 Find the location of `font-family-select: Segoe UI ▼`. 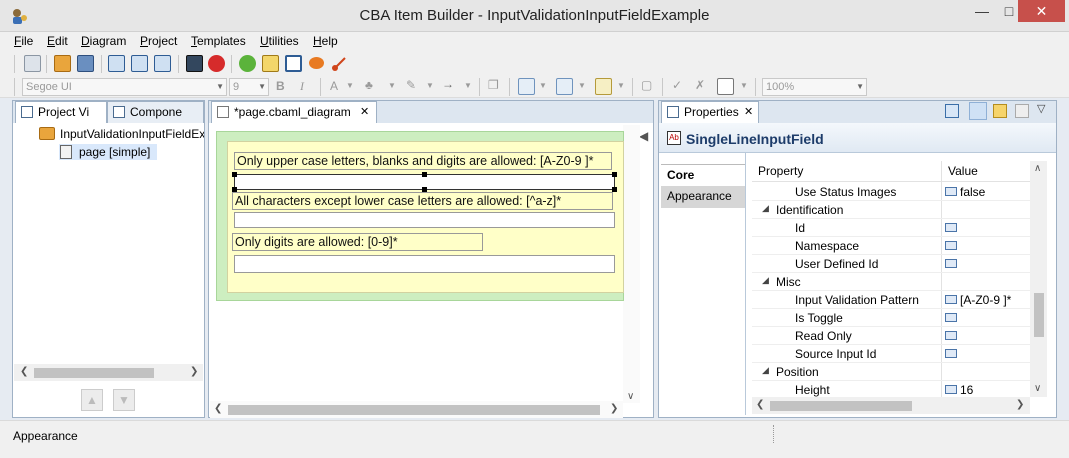

font-family-select: Segoe UI ▼ is located at coordinates (124, 87).